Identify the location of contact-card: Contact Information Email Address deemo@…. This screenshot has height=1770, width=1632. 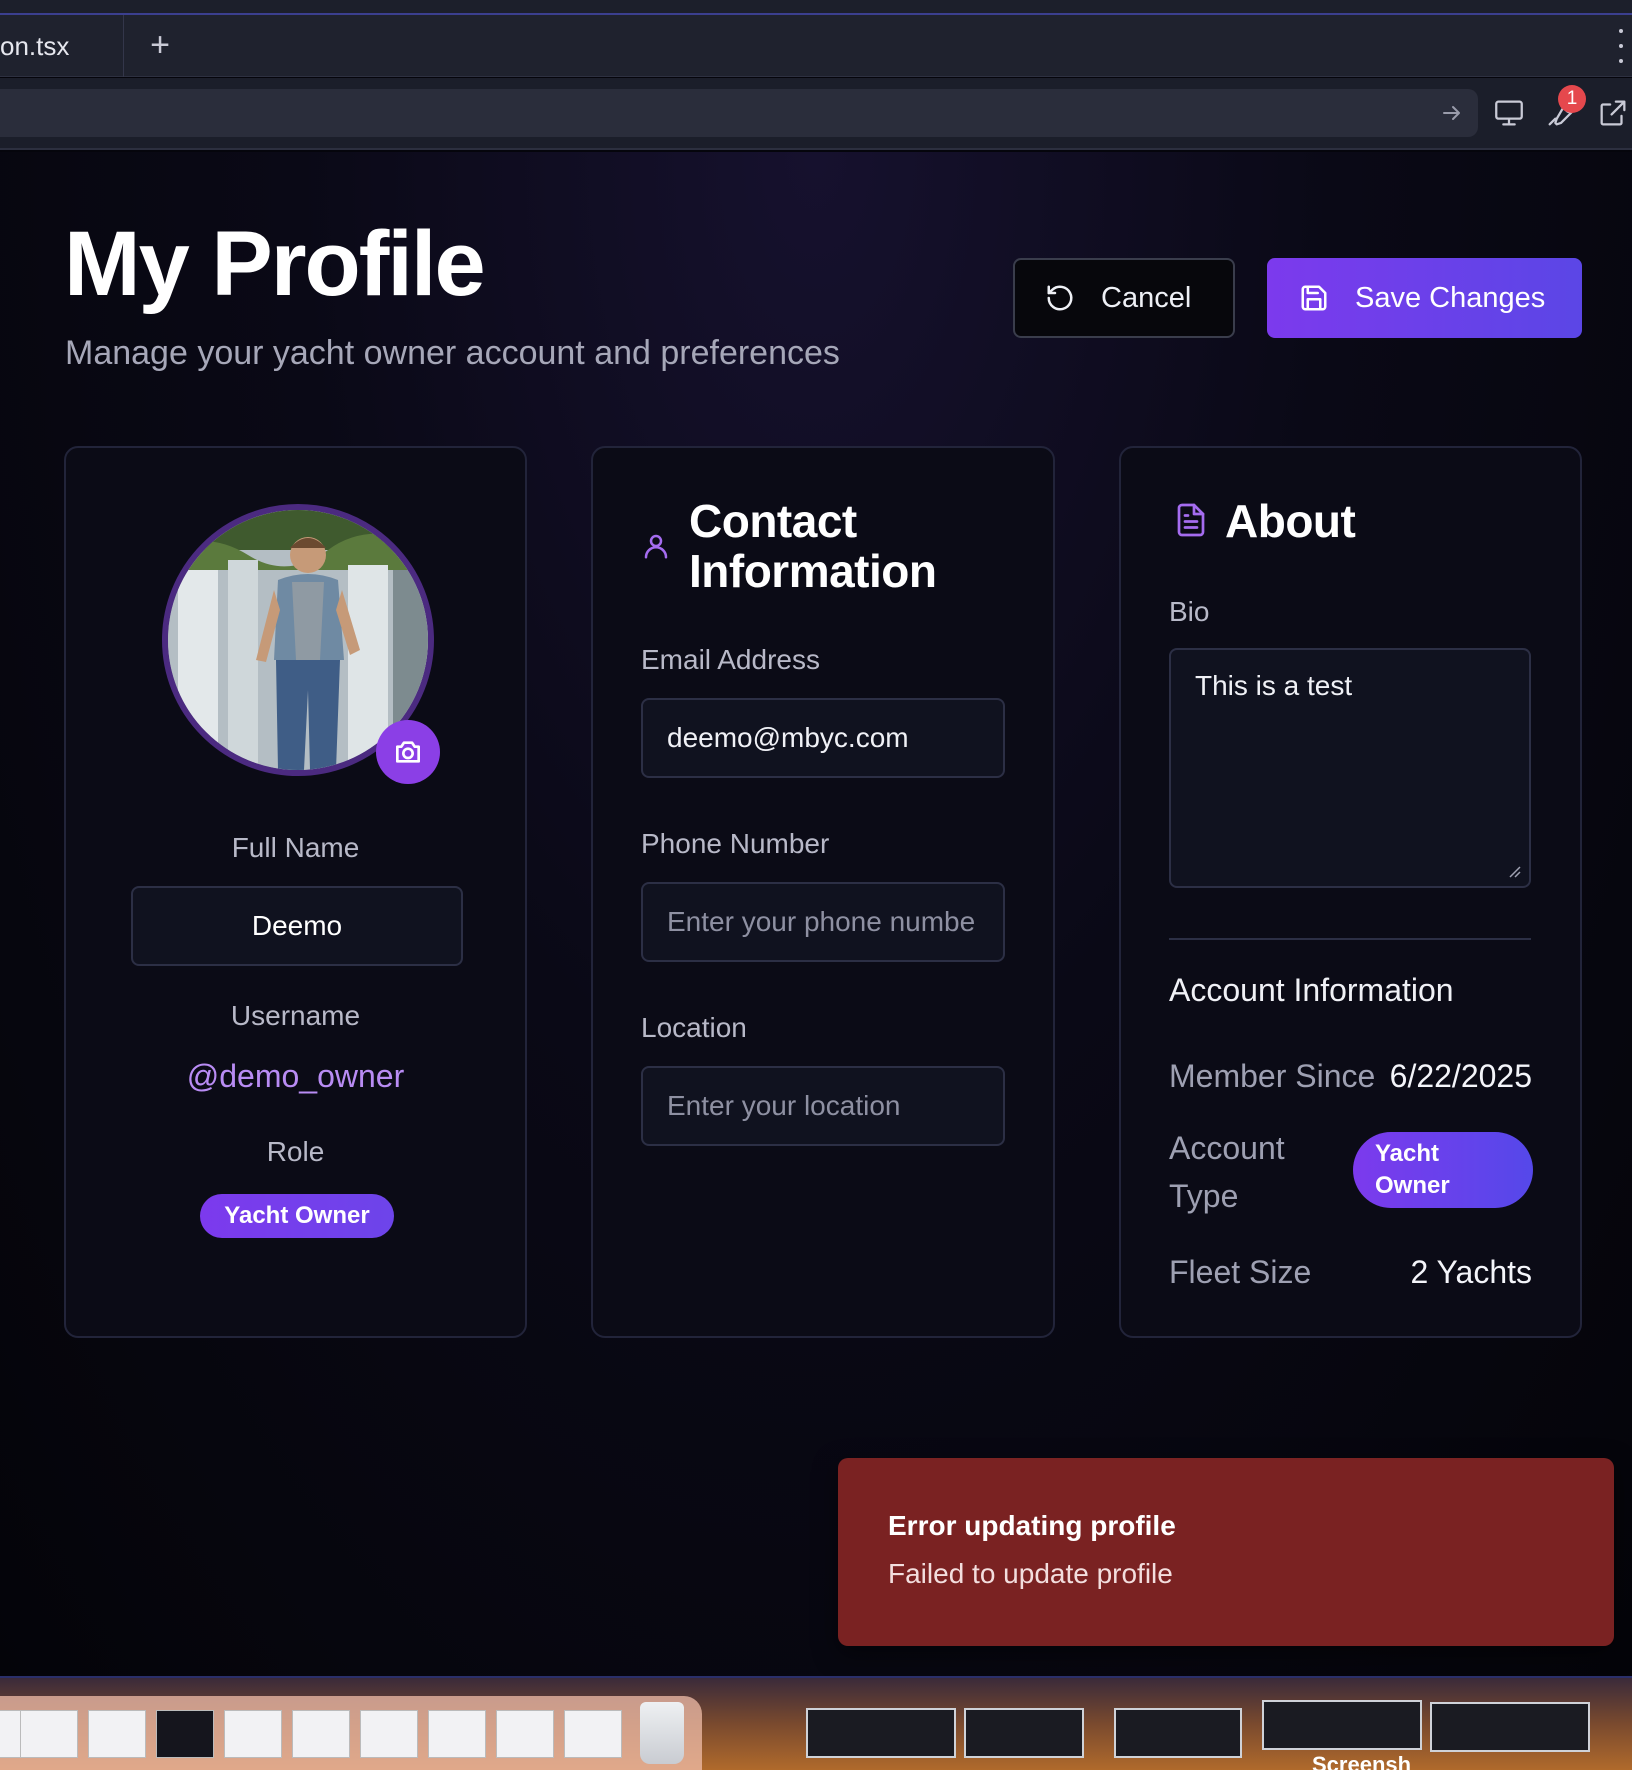
(823, 892).